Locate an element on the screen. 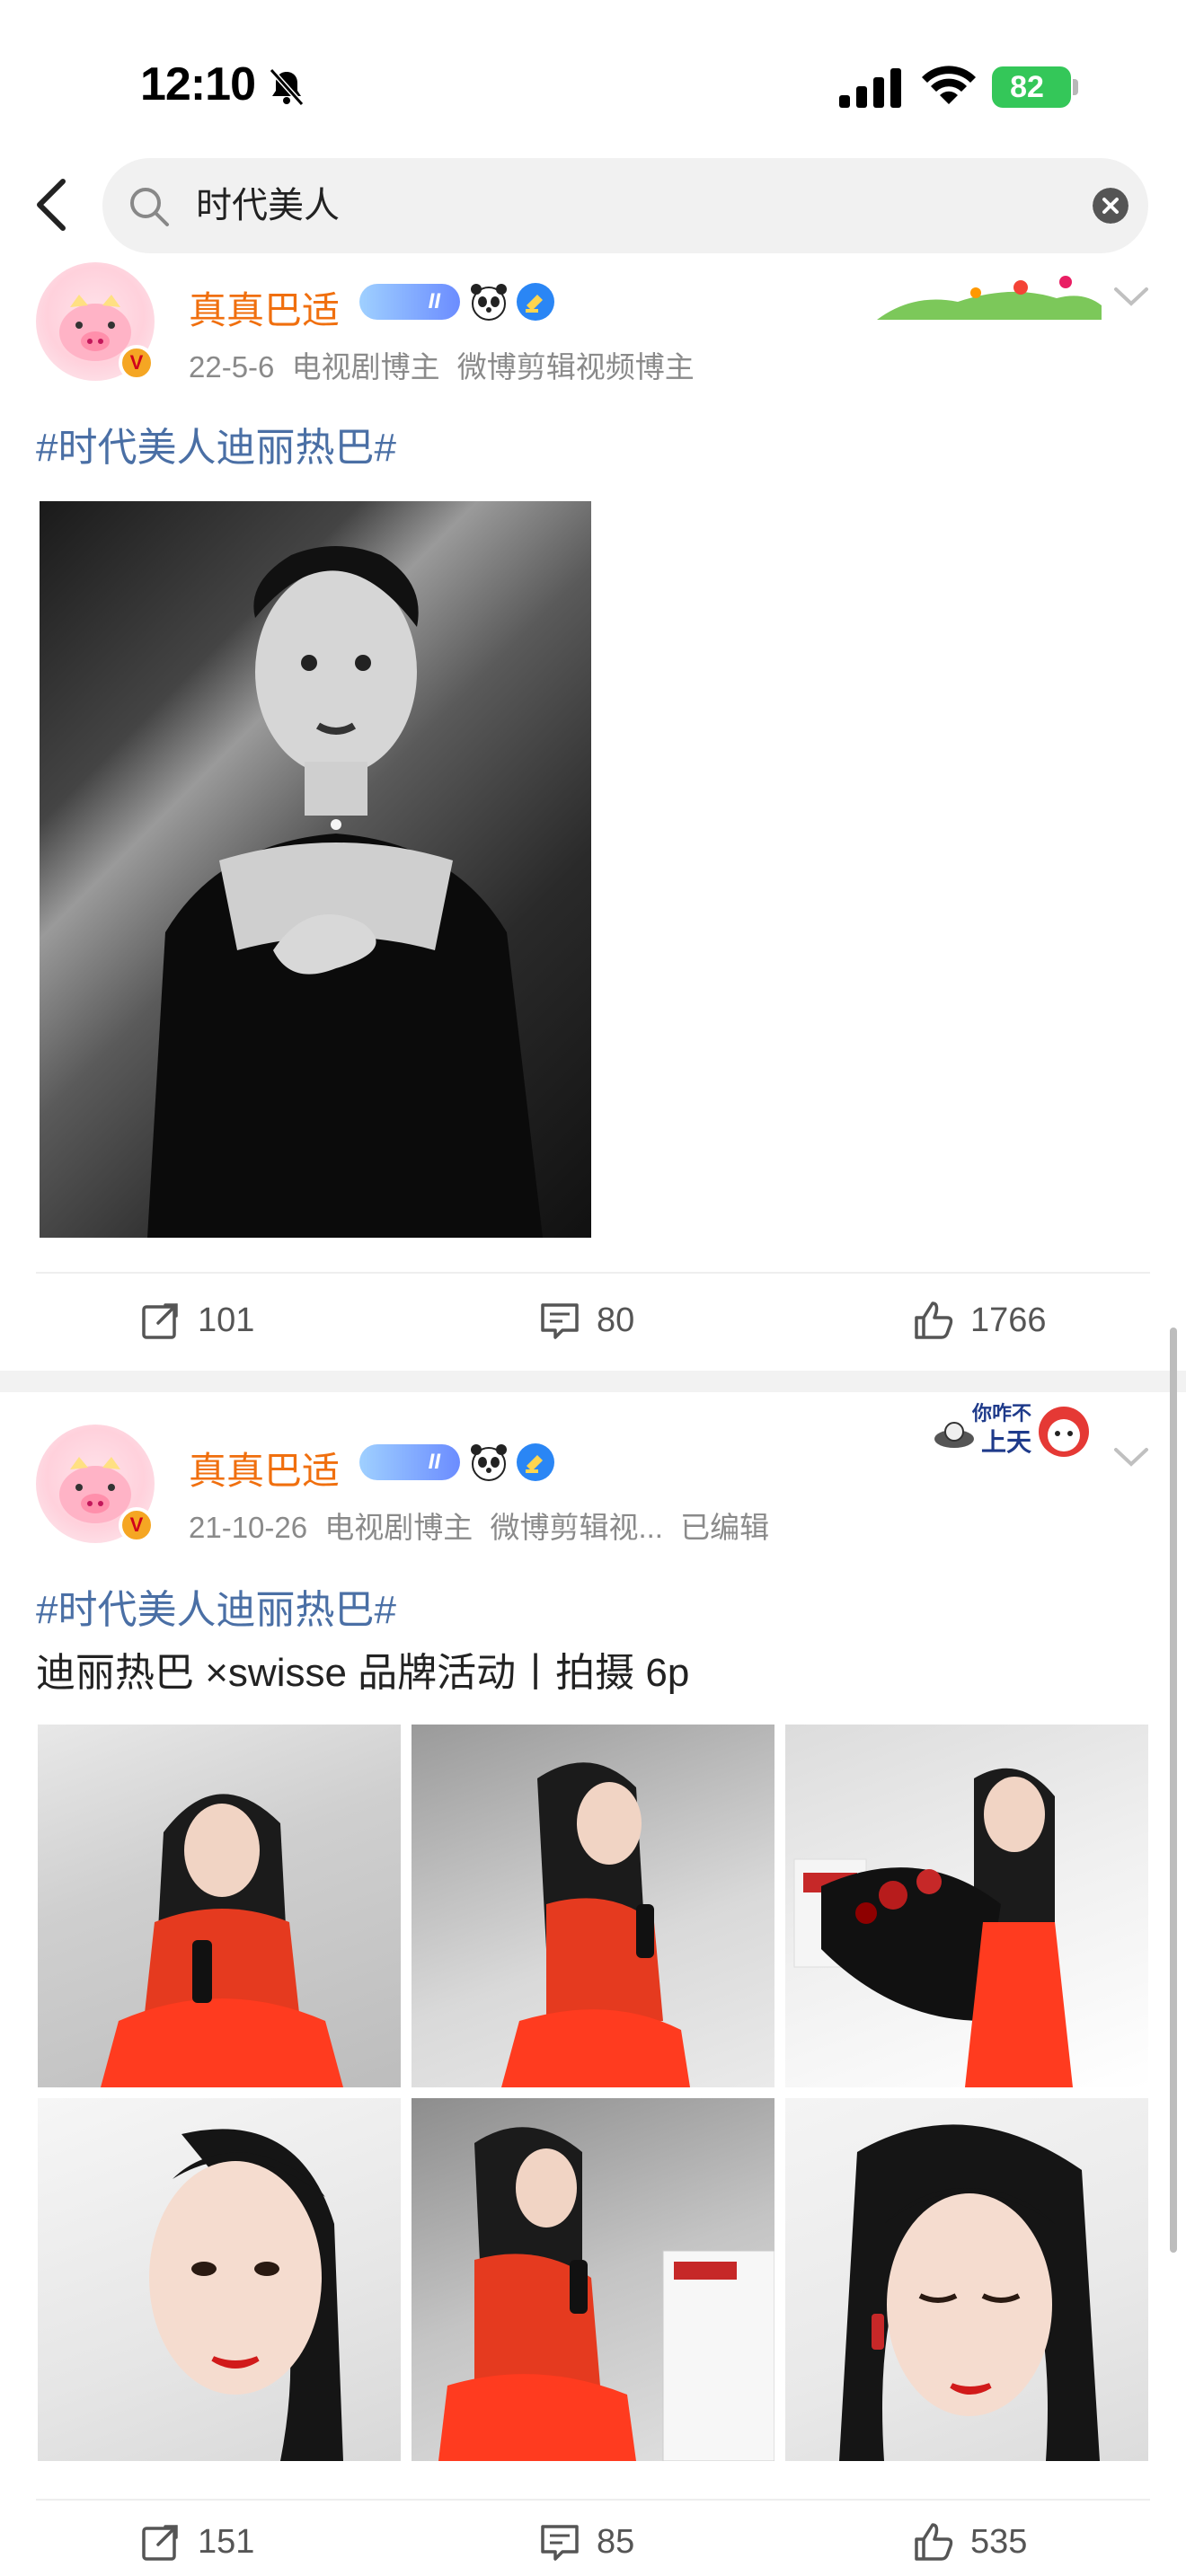 The image size is (1186, 2576). bell-off-icon is located at coordinates (287, 87).